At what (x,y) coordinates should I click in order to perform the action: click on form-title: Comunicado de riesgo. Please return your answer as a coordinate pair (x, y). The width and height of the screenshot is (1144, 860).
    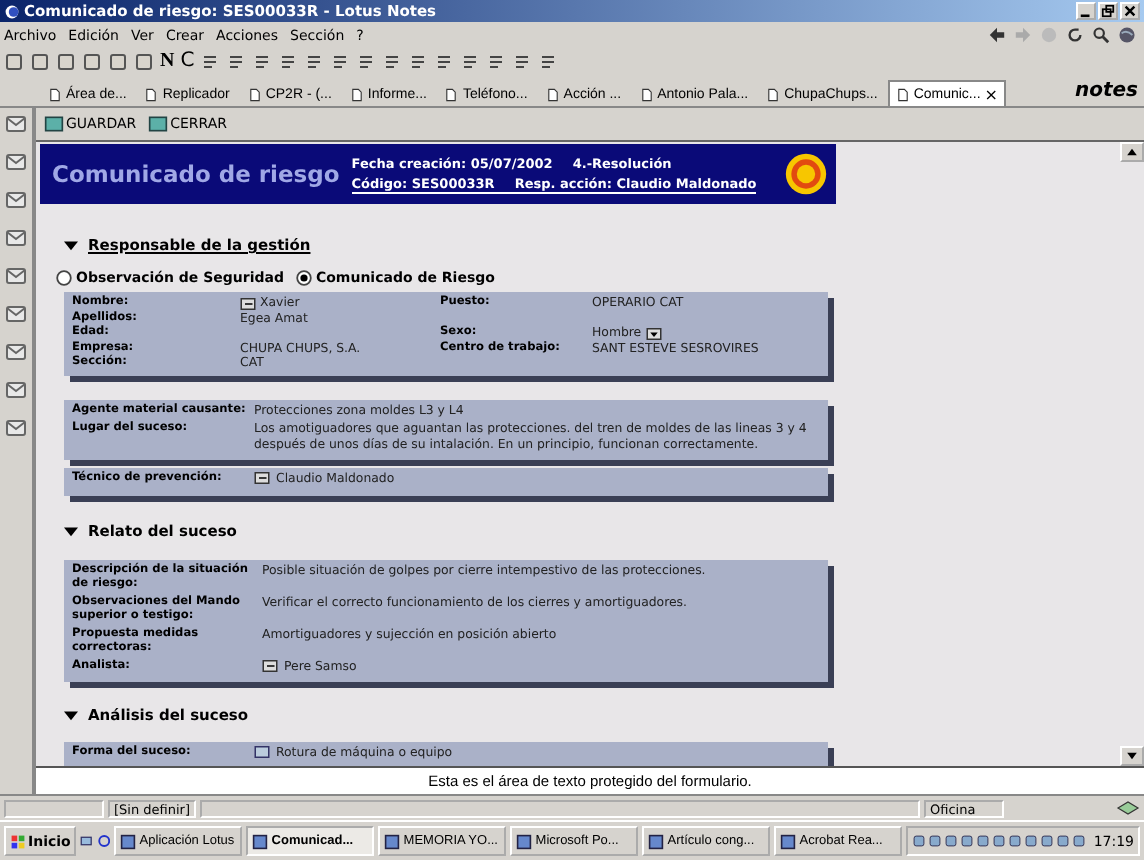
    Looking at the image, I should click on (196, 174).